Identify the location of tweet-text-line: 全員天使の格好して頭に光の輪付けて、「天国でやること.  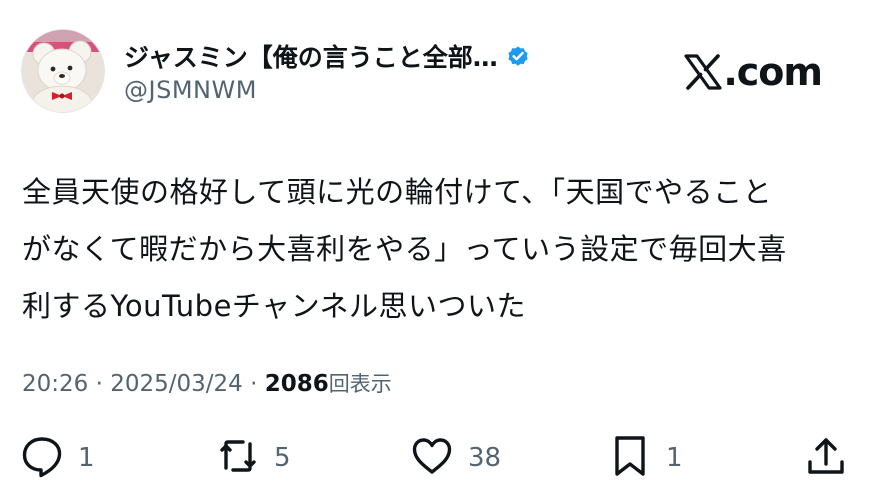
(397, 192).